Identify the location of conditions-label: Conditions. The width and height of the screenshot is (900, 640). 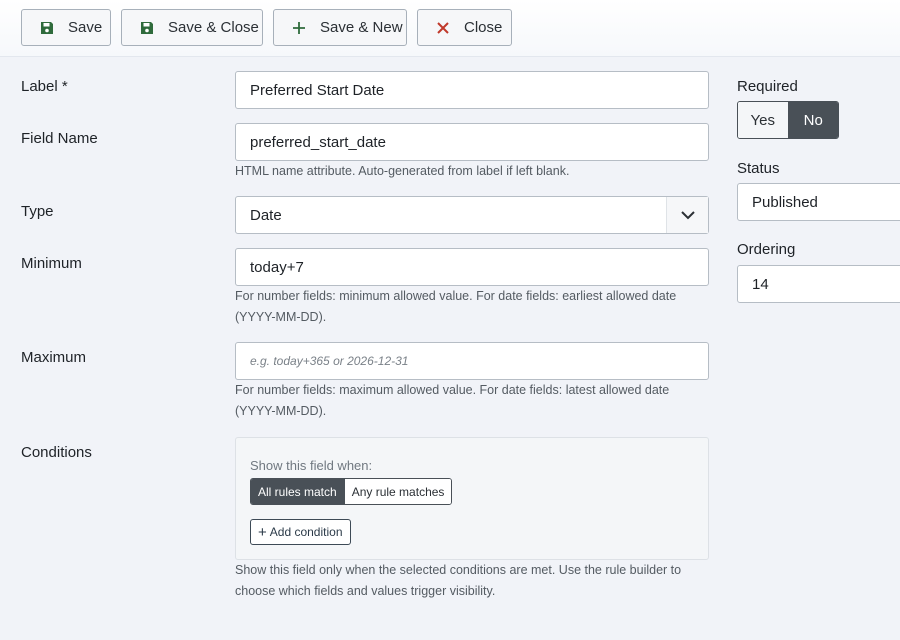
(56, 452).